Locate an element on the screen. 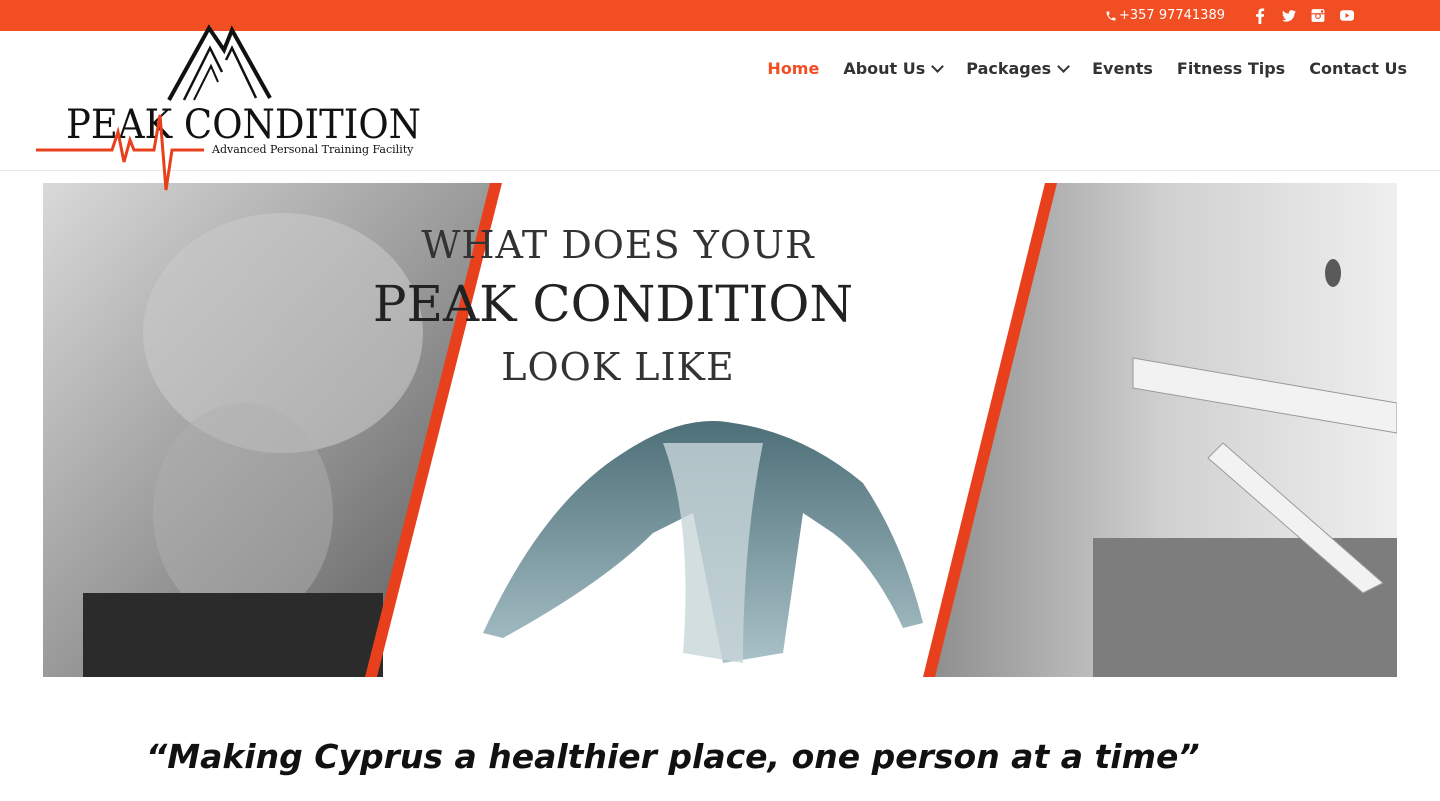 This screenshot has width=1440, height=801. nav-contact-us: Contact Us is located at coordinates (1358, 68).